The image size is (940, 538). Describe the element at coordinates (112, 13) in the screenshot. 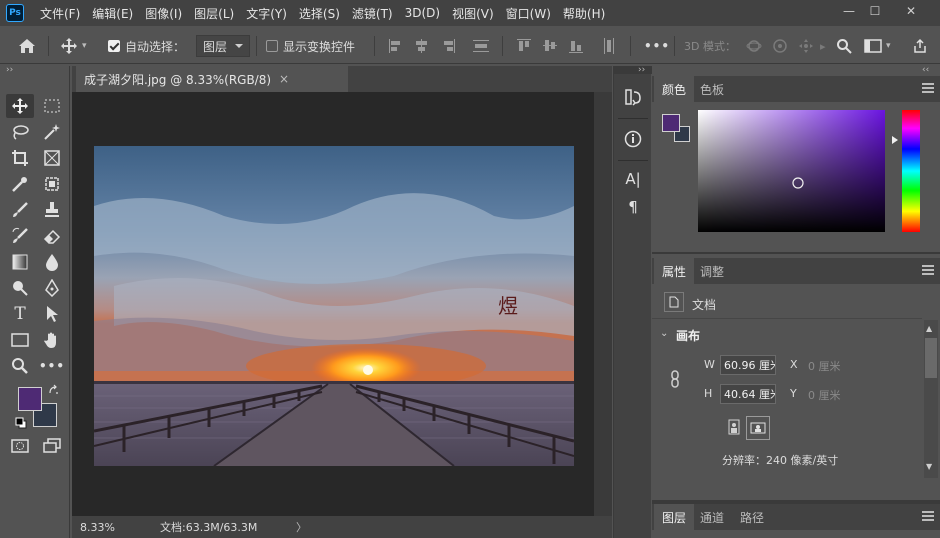

I see `menu-edit: 编辑(E)` at that location.